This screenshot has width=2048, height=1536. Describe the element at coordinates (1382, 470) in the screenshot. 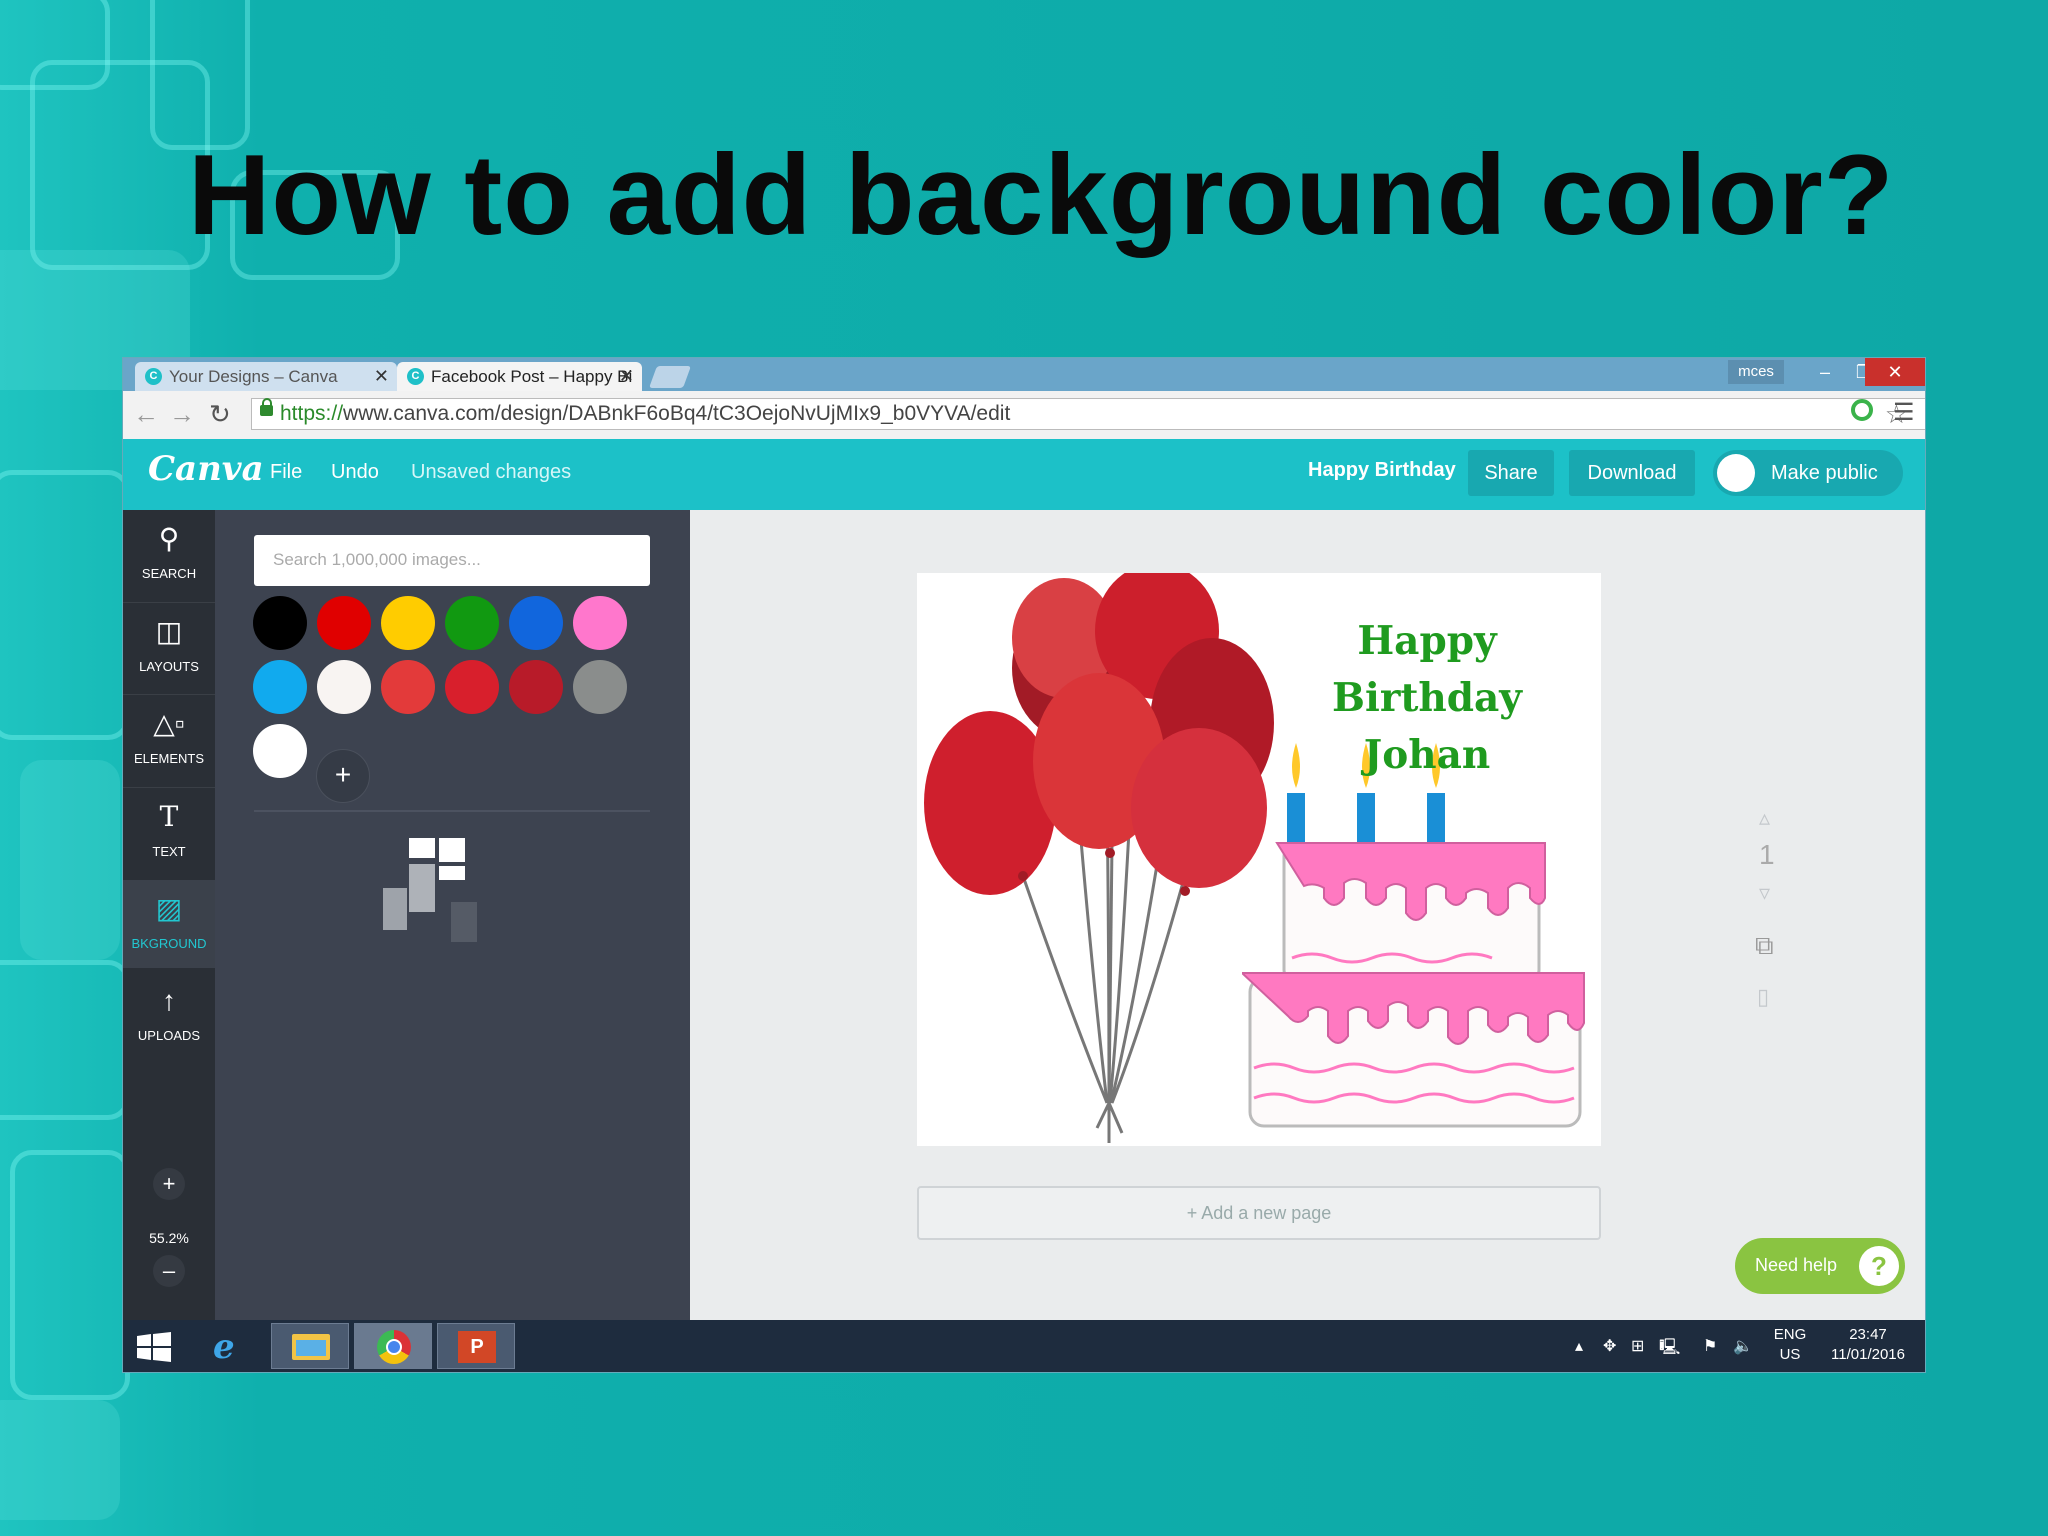

I see `design-title: Happy Birthday` at that location.